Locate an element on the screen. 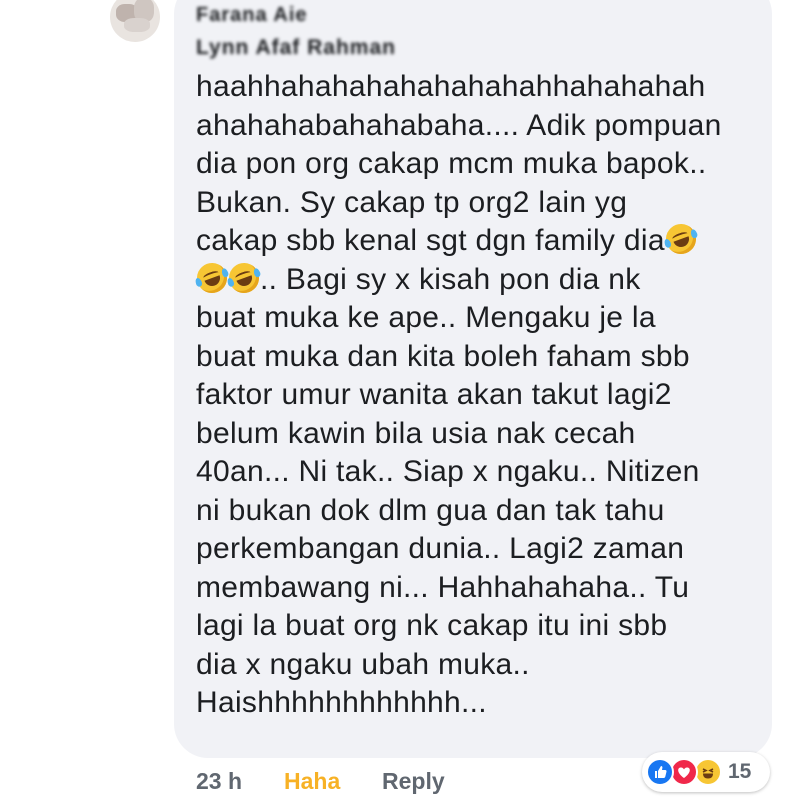 The image size is (800, 800). comment-line-text: buat muka dan kita boleh faham sbb is located at coordinates (443, 356).